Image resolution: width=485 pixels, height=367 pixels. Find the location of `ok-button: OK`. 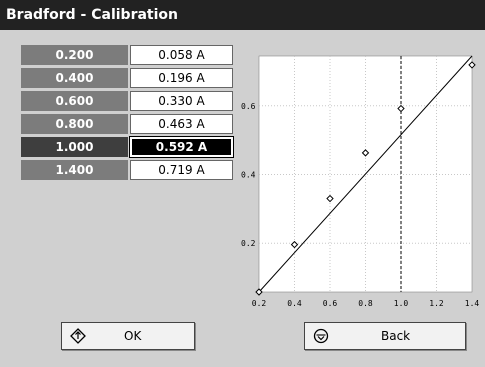

ok-button: OK is located at coordinates (128, 336).